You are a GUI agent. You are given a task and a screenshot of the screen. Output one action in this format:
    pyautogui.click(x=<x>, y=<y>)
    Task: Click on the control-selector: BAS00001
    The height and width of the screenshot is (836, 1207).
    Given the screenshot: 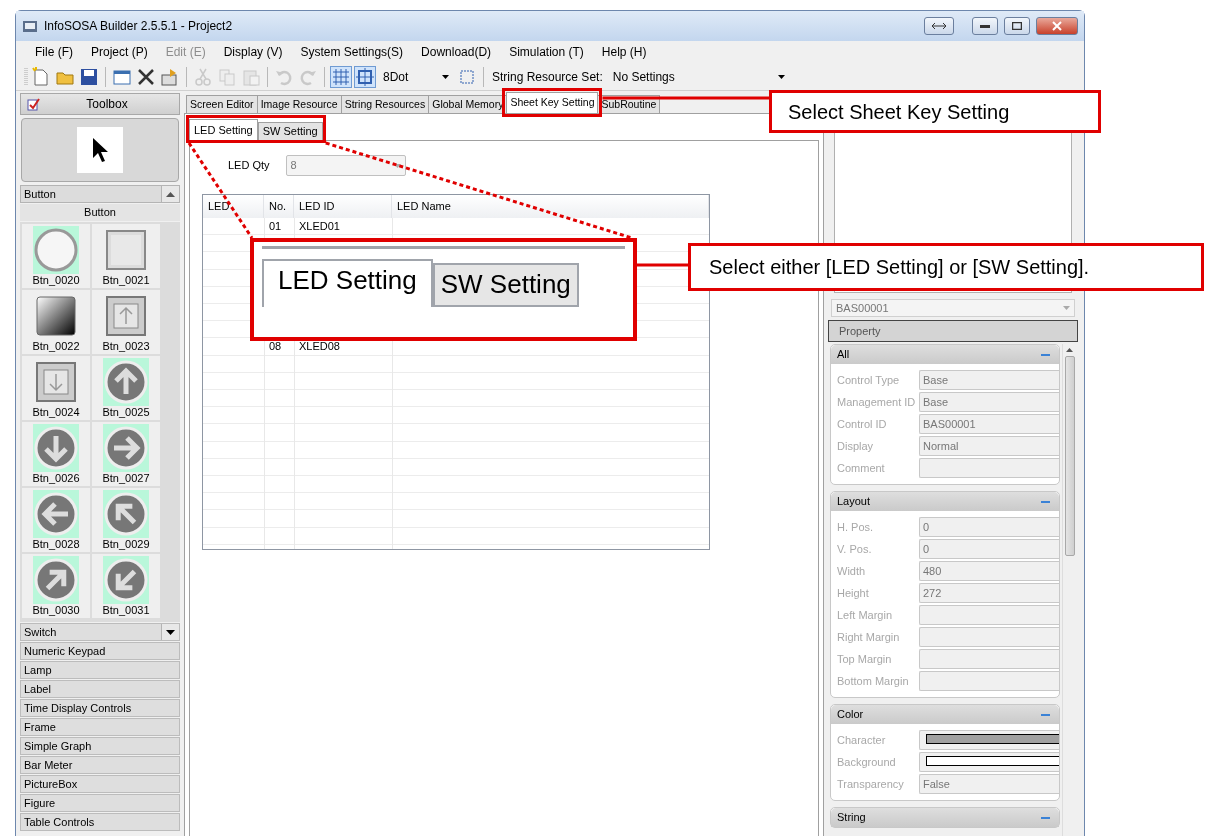 What is the action you would take?
    pyautogui.click(x=953, y=308)
    